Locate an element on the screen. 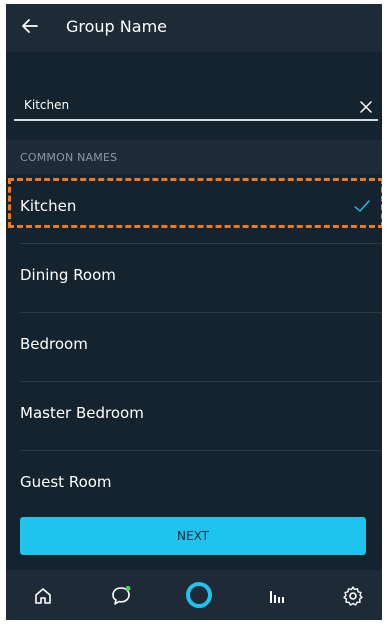  nav-home is located at coordinates (43, 596).